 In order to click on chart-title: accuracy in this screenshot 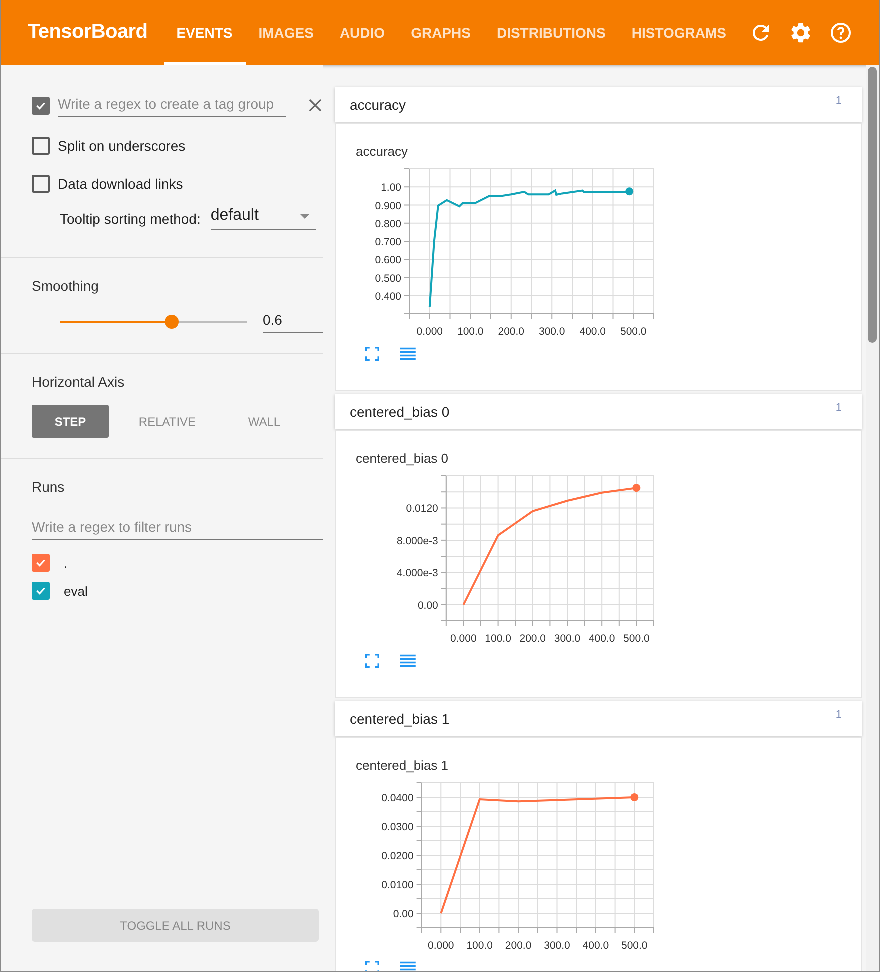, I will do `click(383, 151)`.